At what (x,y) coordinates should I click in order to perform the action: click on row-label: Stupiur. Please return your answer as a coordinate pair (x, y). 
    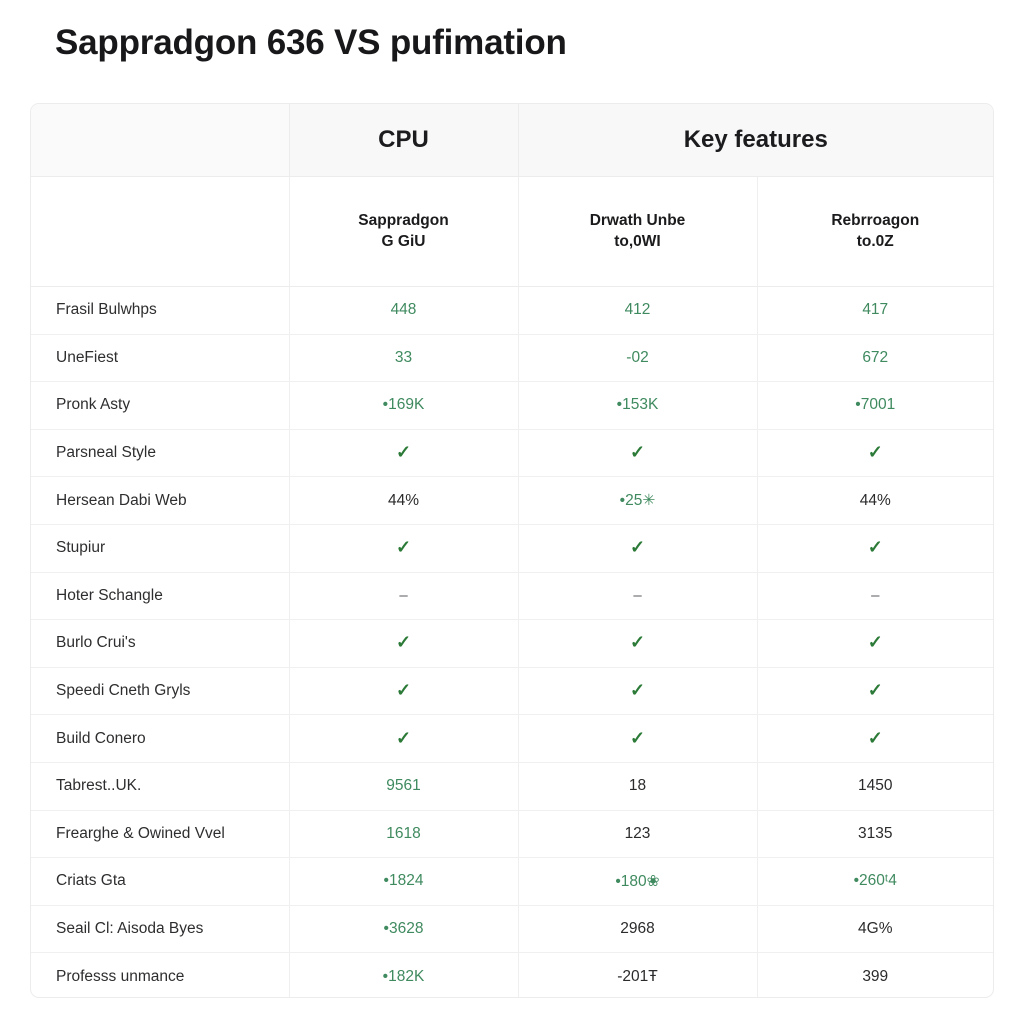
    Looking at the image, I should click on (160, 548).